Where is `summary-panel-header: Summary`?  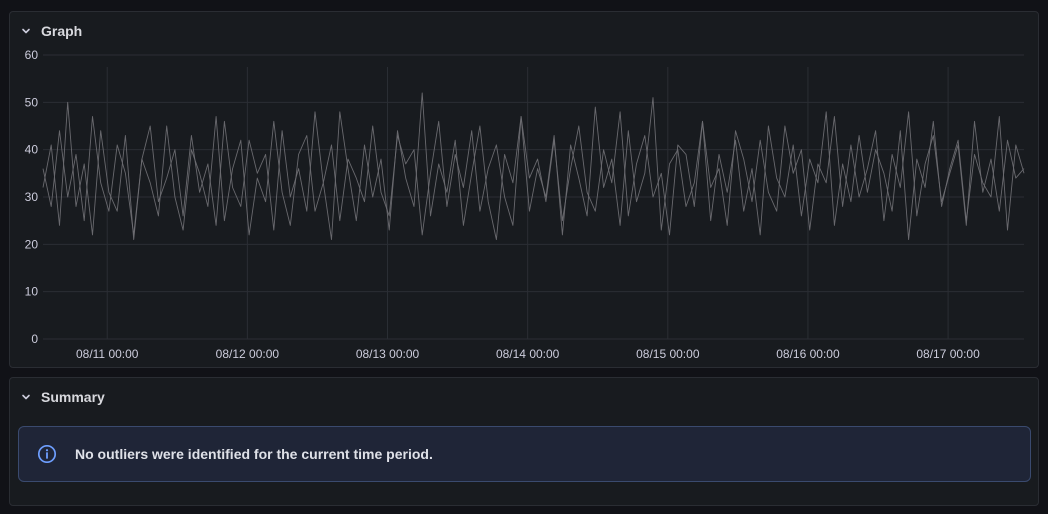 summary-panel-header: Summary is located at coordinates (63, 397).